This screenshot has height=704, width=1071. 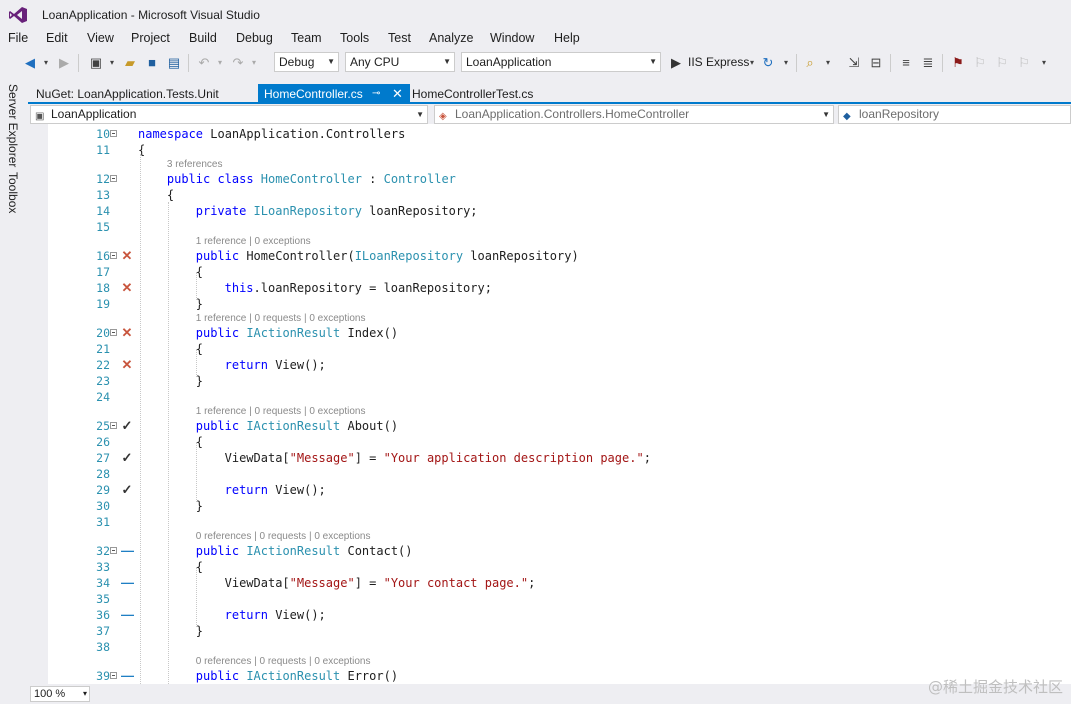 I want to click on tab-homecontrollertest: HomeControllerTest.cs, so click(x=472, y=94).